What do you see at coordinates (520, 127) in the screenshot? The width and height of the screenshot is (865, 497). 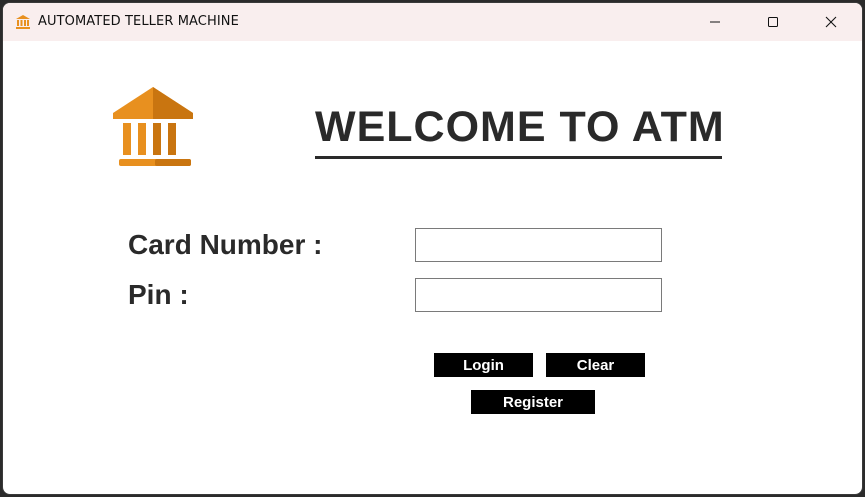 I see `welcome-heading: WELCOME TO ATM` at bounding box center [520, 127].